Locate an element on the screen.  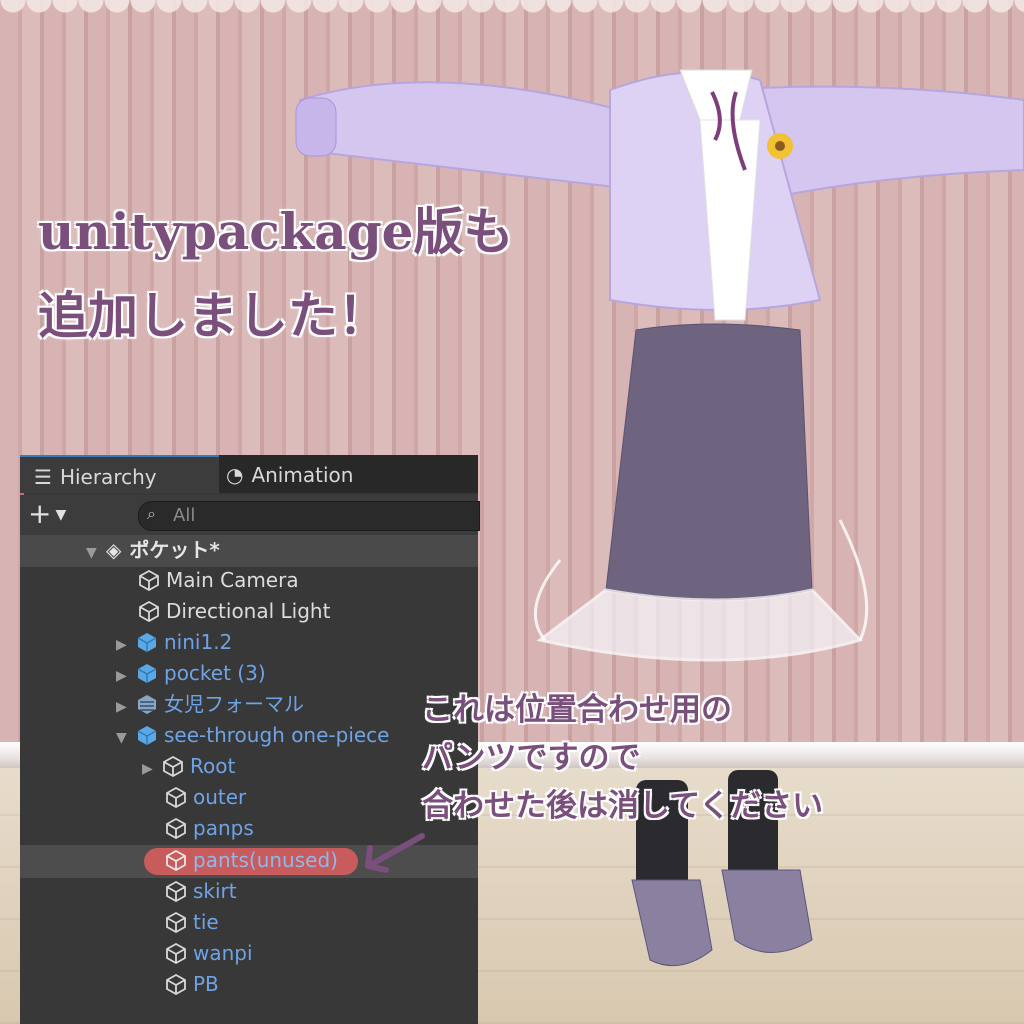
list-item-label: Main Camera is located at coordinates (232, 580).